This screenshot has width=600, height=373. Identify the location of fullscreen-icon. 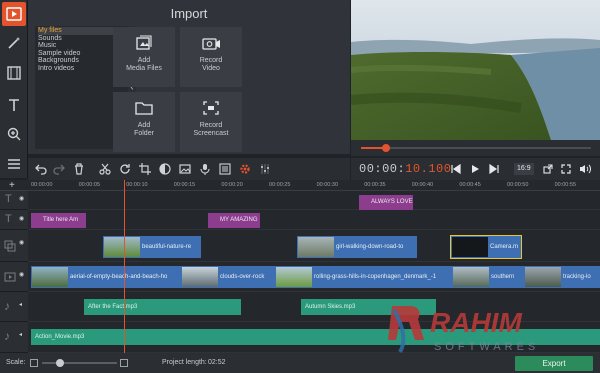
(566, 169).